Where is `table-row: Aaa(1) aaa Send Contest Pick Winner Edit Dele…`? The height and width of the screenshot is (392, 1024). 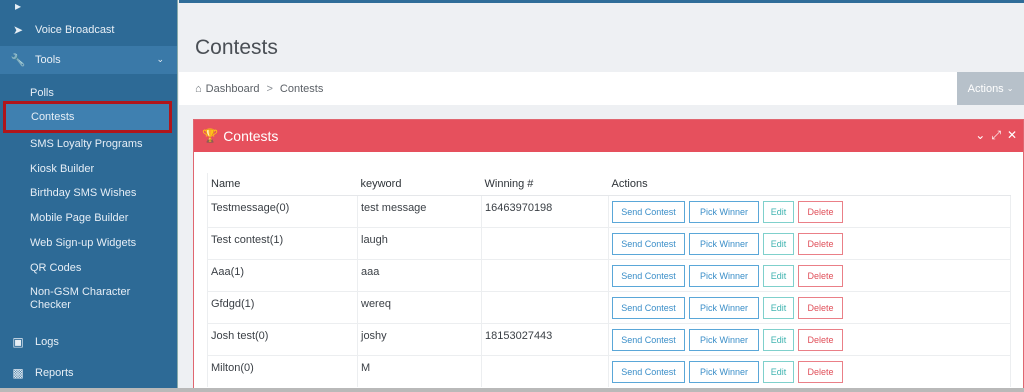
table-row: Aaa(1) aaa Send Contest Pick Winner Edit Dele… is located at coordinates (609, 274).